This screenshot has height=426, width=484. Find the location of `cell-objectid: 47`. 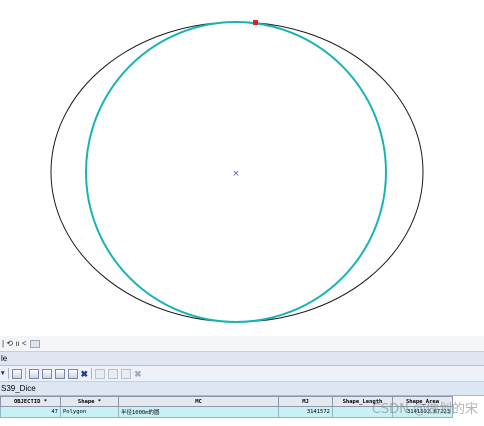

cell-objectid: 47 is located at coordinates (30, 412).